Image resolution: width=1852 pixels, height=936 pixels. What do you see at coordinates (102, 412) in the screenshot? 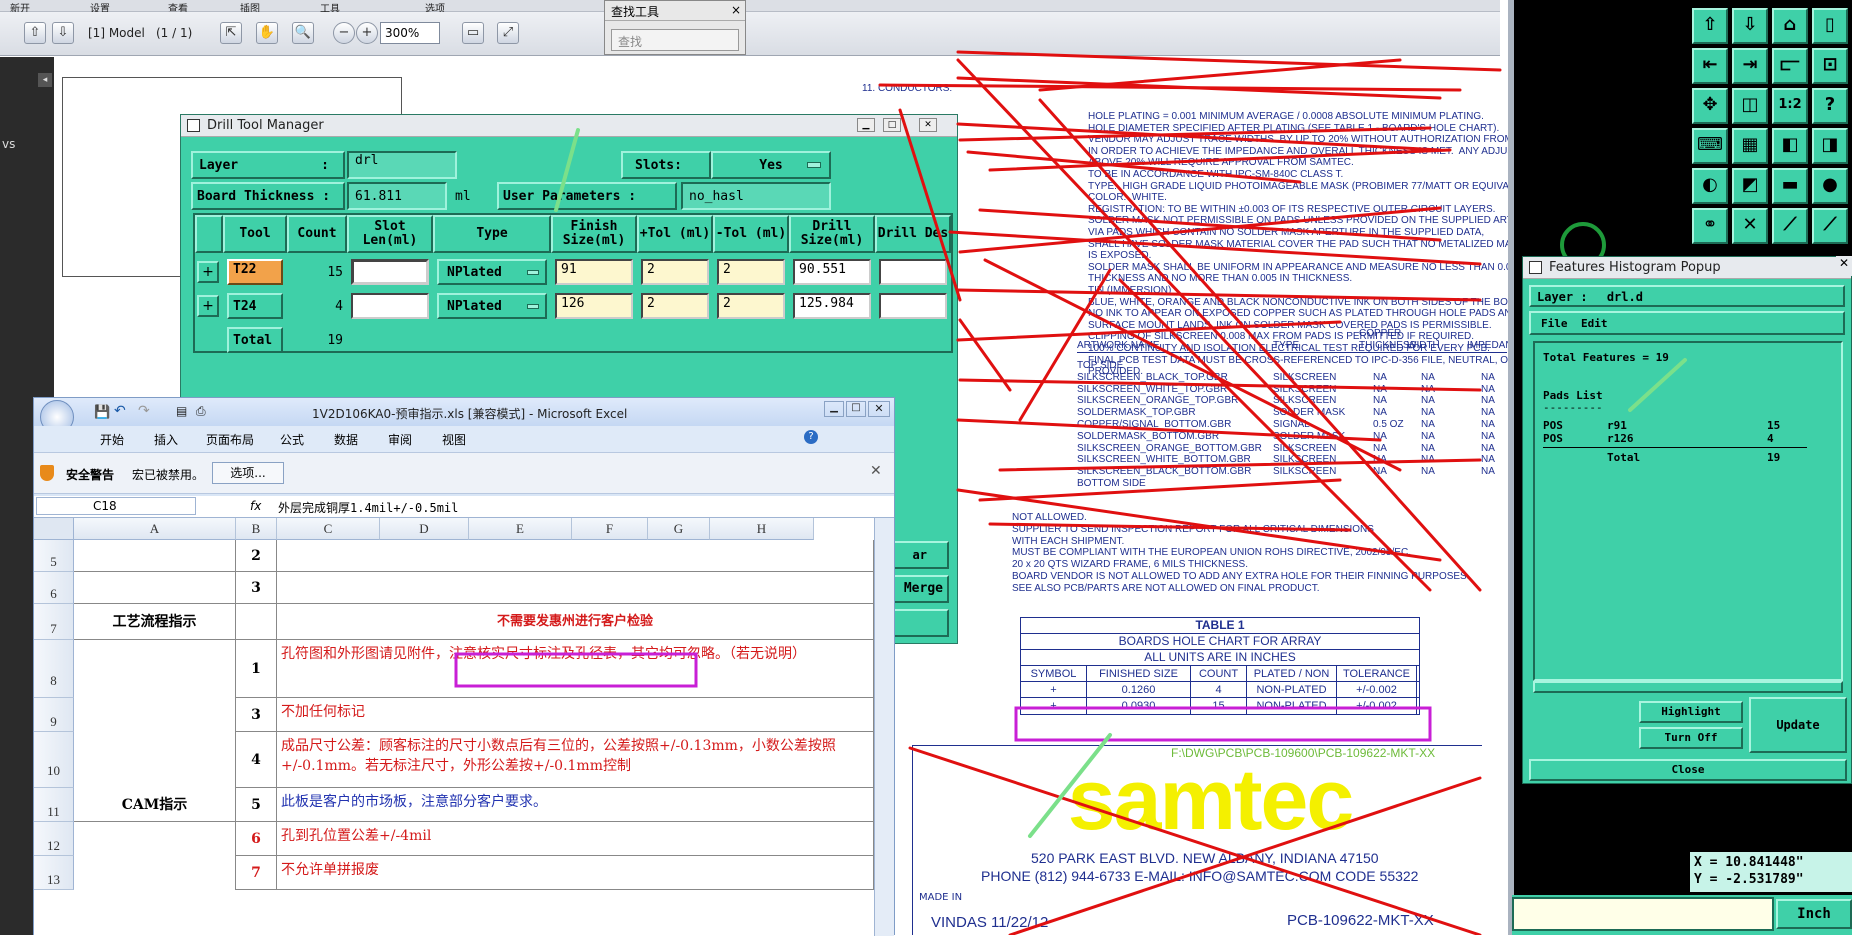
I see `save-icon: 💾` at bounding box center [102, 412].